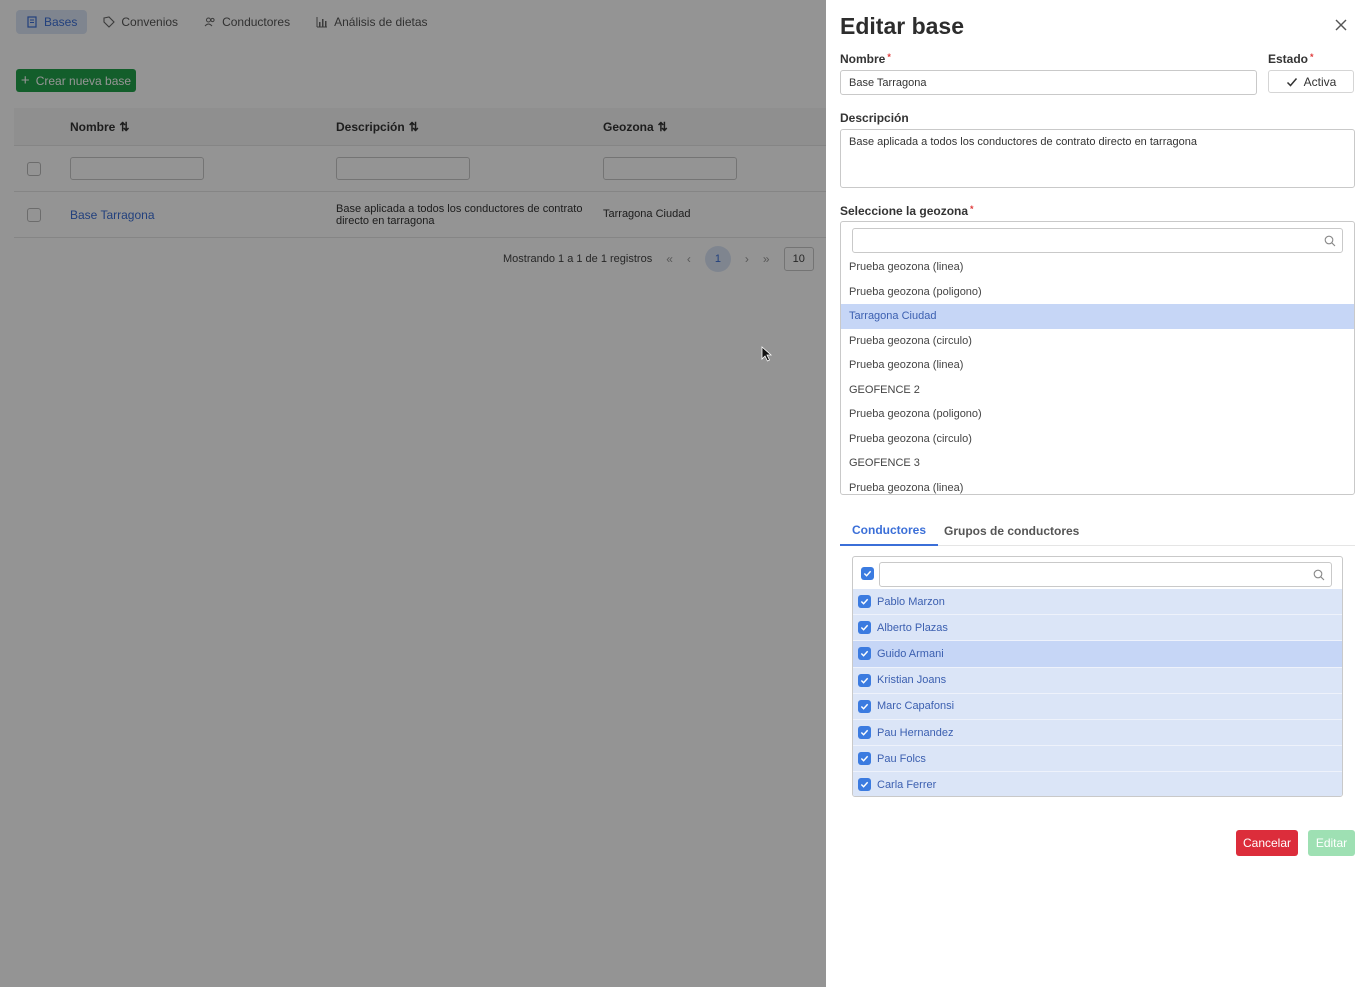  Describe the element at coordinates (916, 706) in the screenshot. I see `conductor-name: Marc Capafonsi` at that location.